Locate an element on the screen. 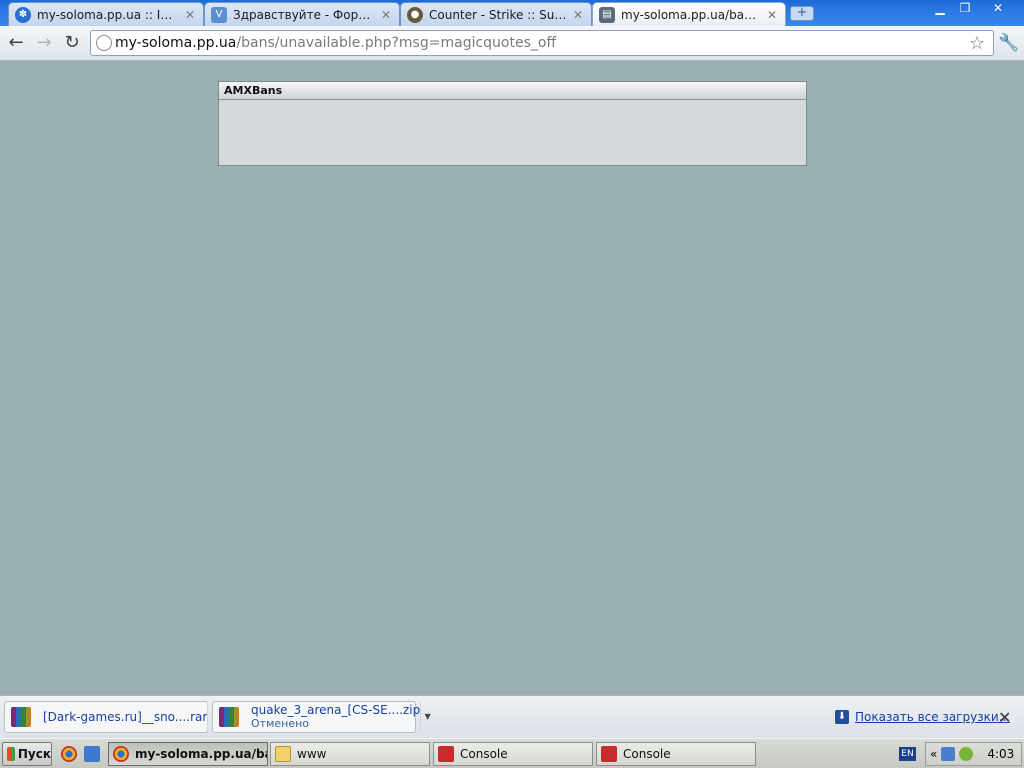 This screenshot has height=768, width=1024. download-filename: [Dark-games.ru]__sno....rar is located at coordinates (125, 717).